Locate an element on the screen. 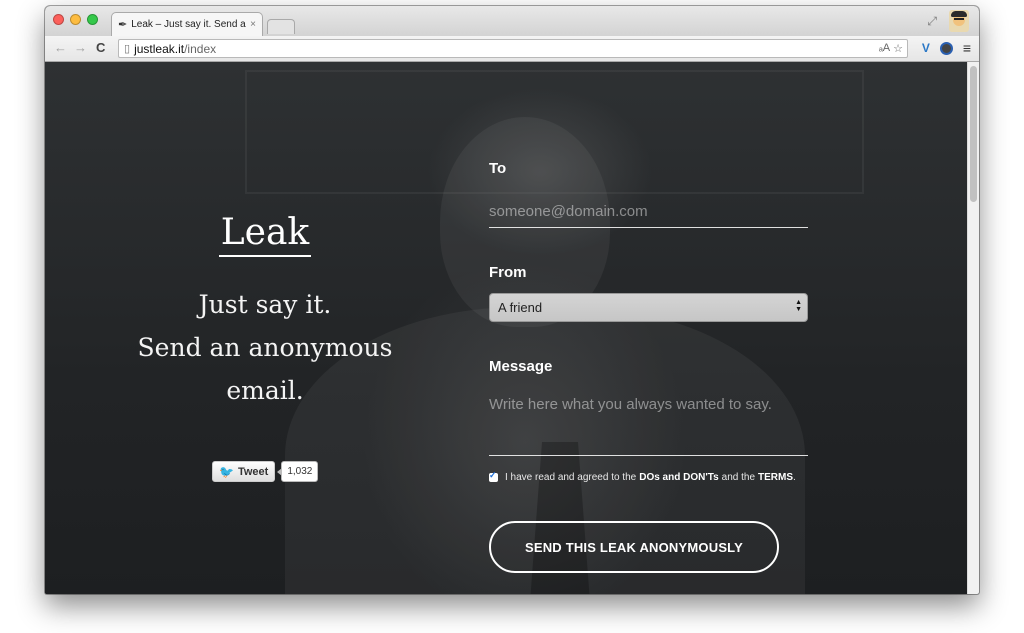 The image size is (1024, 633). minimize-window-button is located at coordinates (75, 19).